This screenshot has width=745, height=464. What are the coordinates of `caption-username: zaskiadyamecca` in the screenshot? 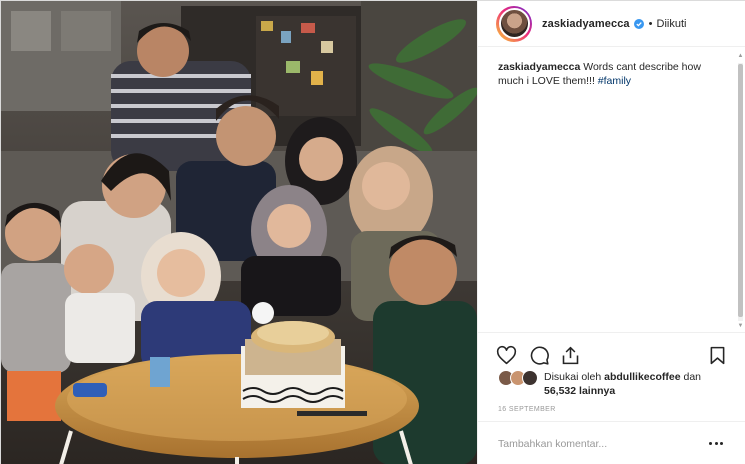 It's located at (539, 67).